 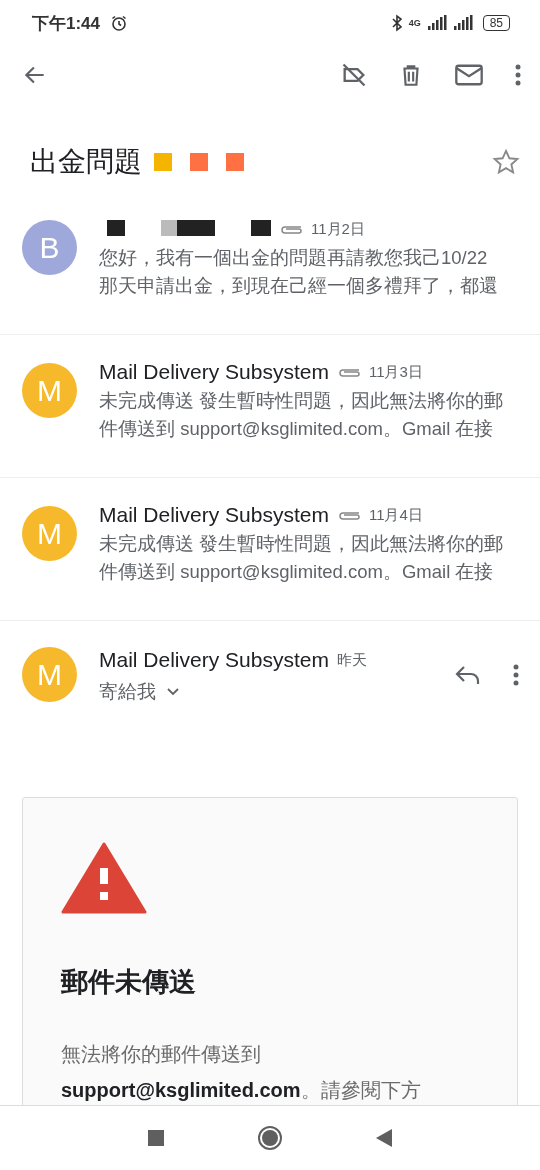 What do you see at coordinates (86, 162) in the screenshot?
I see `email-subject: 出金問題` at bounding box center [86, 162].